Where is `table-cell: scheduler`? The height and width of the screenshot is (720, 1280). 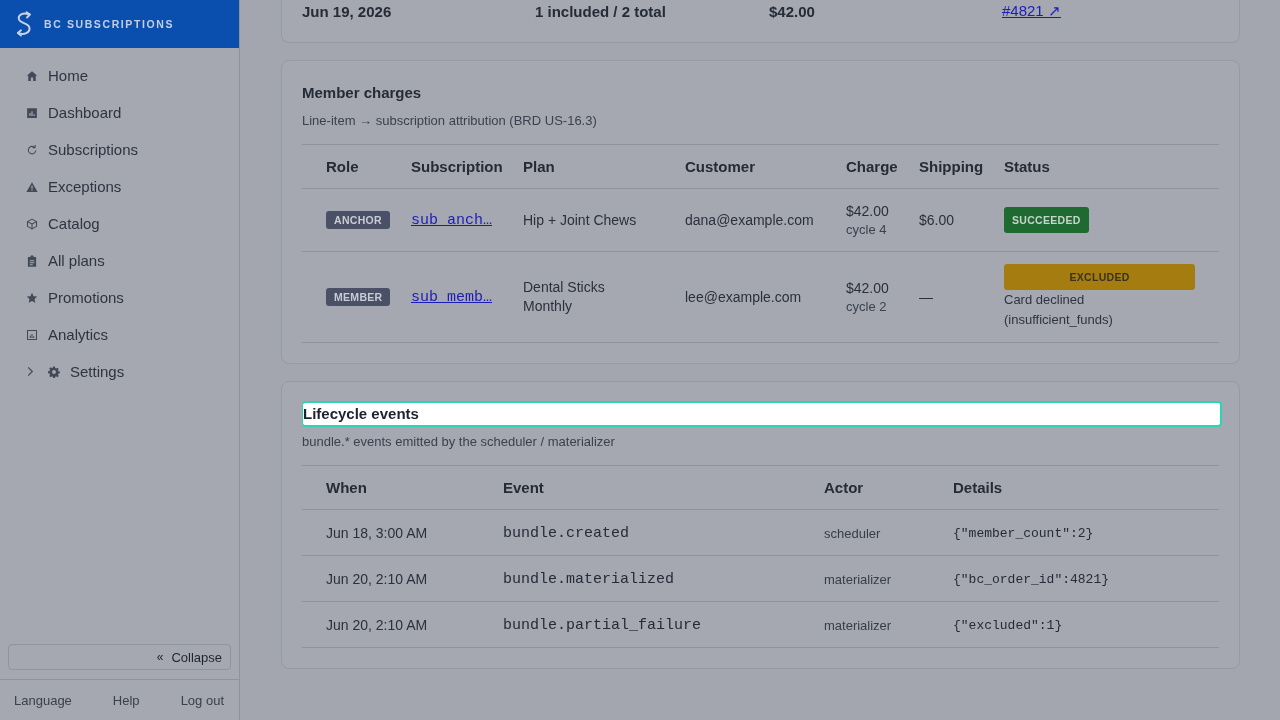
table-cell: scheduler is located at coordinates (852, 533).